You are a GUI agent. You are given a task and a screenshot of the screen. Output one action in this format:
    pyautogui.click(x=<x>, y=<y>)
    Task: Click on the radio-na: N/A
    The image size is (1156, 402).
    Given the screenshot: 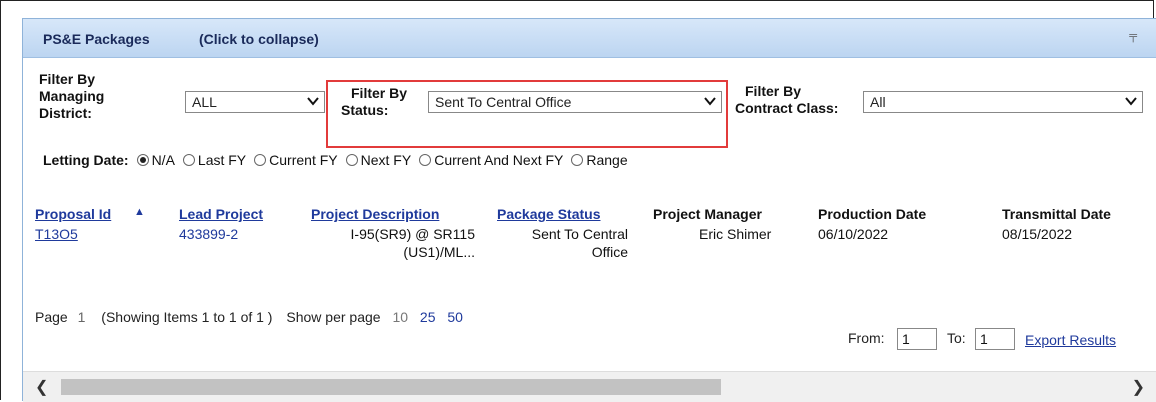 What is the action you would take?
    pyautogui.click(x=155, y=160)
    